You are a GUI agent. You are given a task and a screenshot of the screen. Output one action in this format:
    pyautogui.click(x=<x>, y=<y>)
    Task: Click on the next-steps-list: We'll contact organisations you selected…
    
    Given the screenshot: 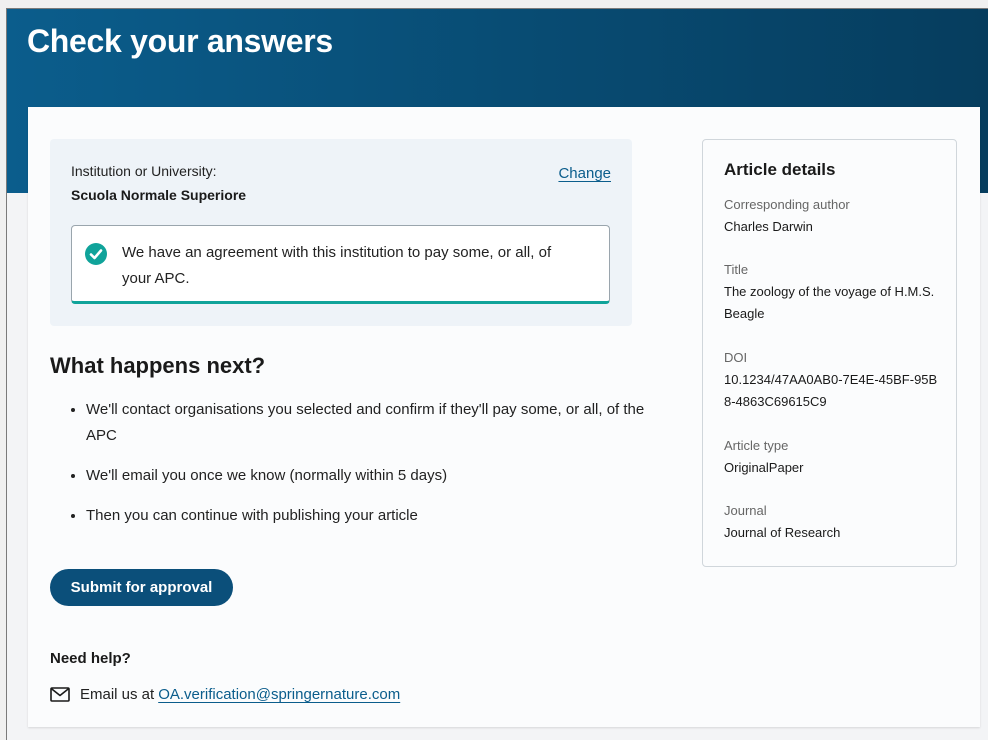 What is the action you would take?
    pyautogui.click(x=348, y=470)
    